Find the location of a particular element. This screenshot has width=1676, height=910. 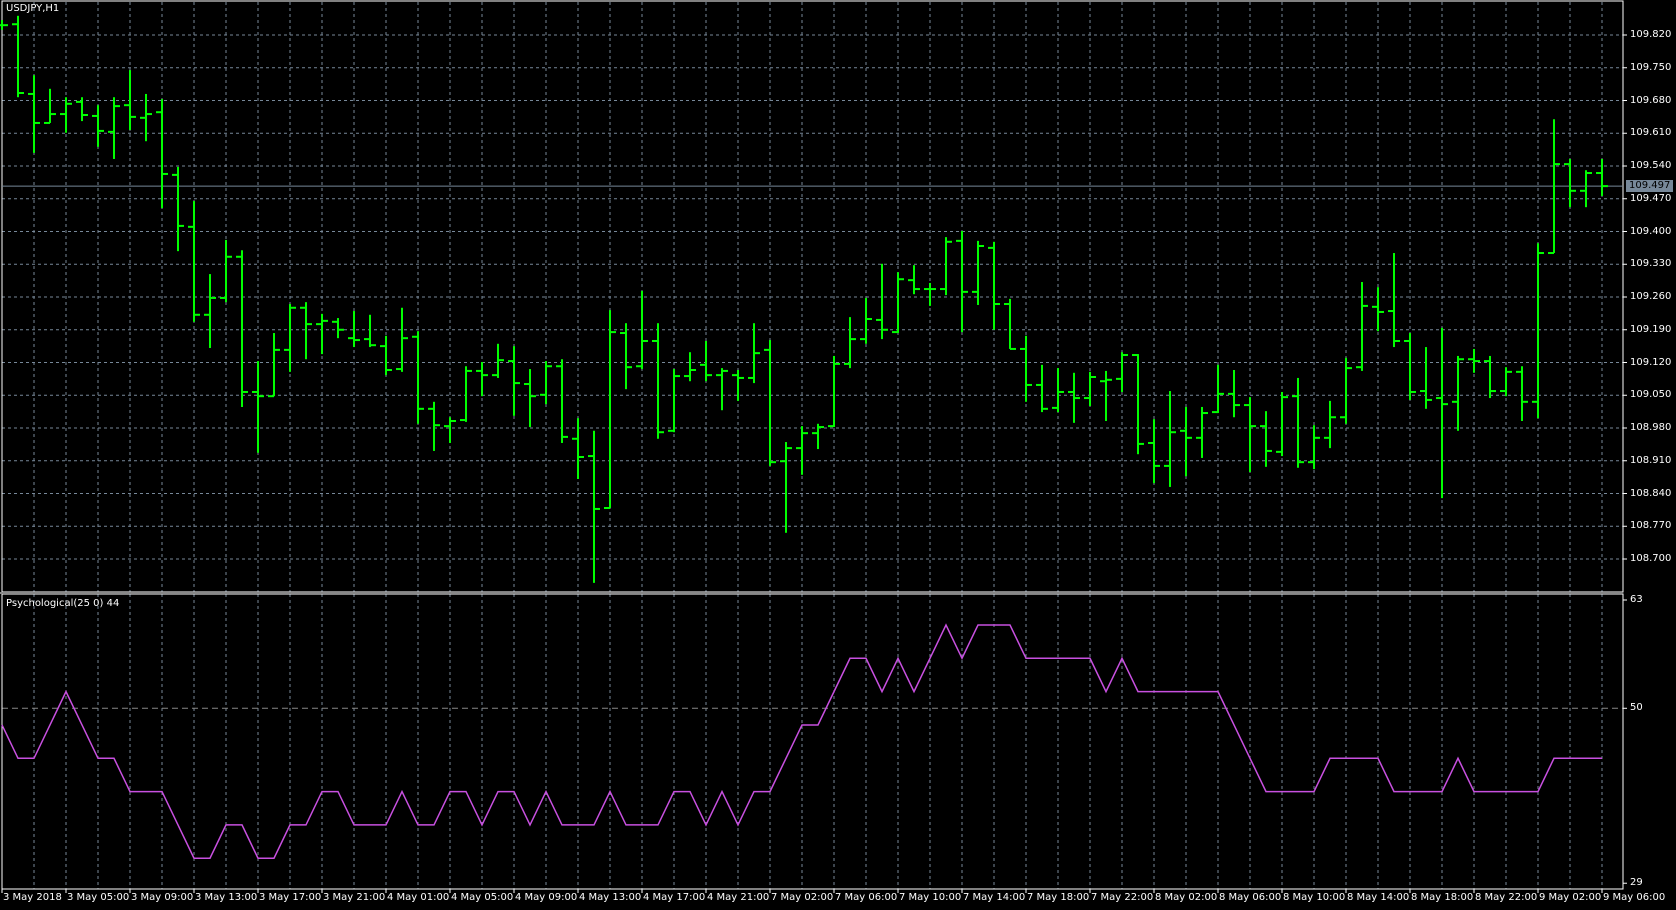

indicator-axis-label: 50 is located at coordinates (1636, 708).